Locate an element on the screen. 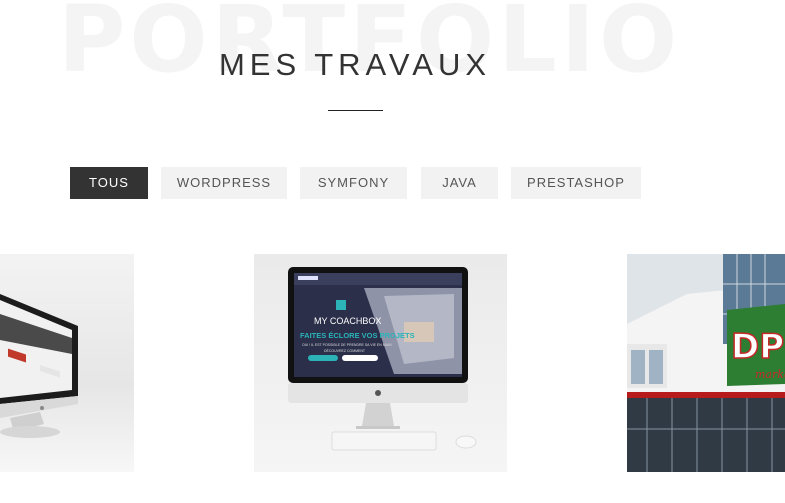  page-title: MES TRAVAUX is located at coordinates (355, 64).